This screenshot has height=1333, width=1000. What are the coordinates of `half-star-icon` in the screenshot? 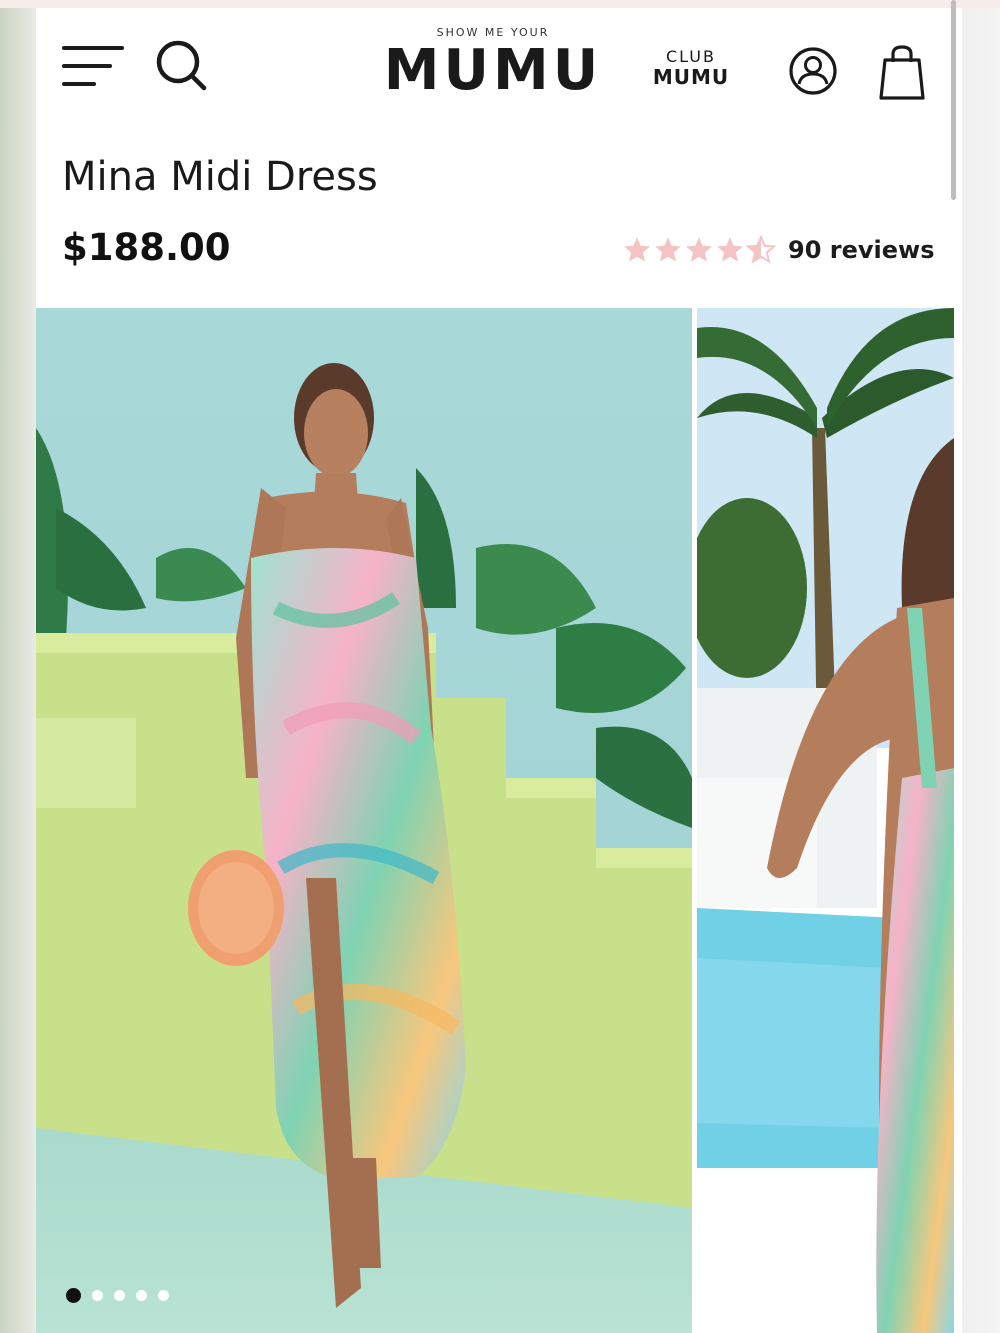 It's located at (761, 249).